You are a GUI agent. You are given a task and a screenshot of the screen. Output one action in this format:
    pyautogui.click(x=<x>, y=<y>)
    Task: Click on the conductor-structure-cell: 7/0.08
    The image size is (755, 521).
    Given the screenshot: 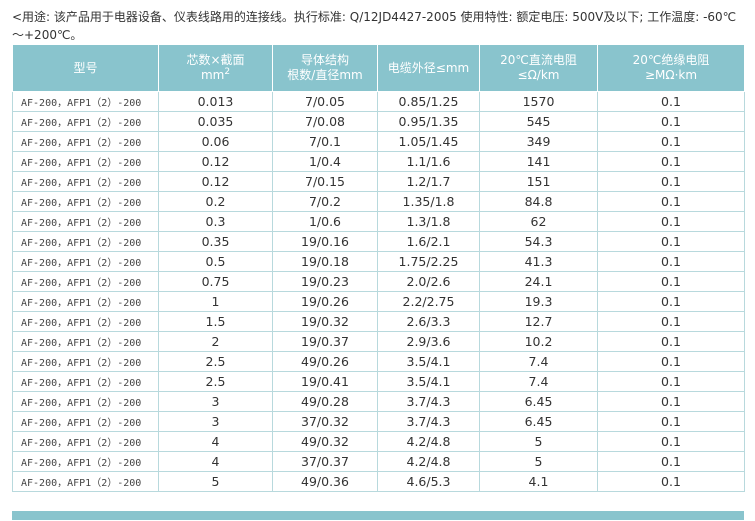 What is the action you would take?
    pyautogui.click(x=325, y=121)
    